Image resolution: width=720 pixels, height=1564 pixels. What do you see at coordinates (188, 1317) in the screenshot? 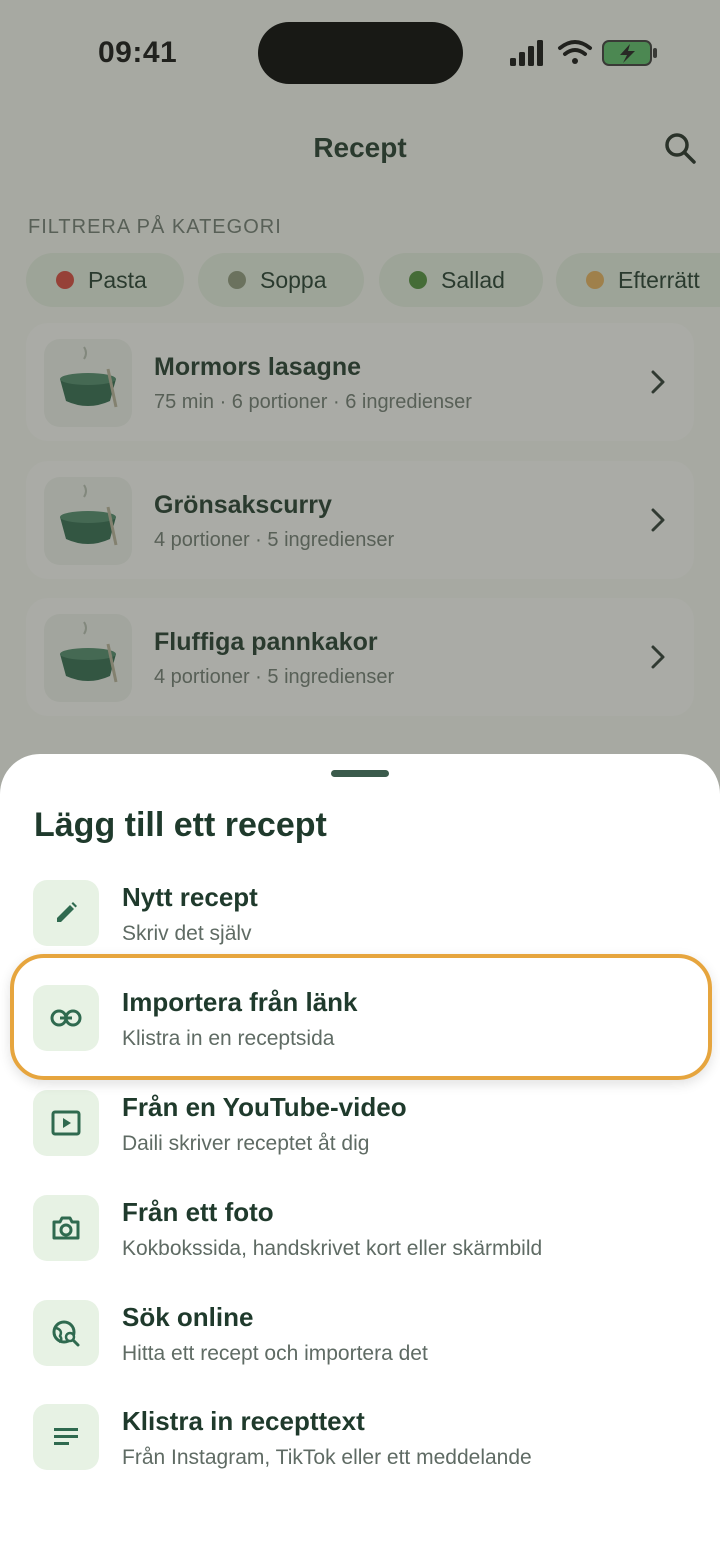
I see `option-label: Sök online` at bounding box center [188, 1317].